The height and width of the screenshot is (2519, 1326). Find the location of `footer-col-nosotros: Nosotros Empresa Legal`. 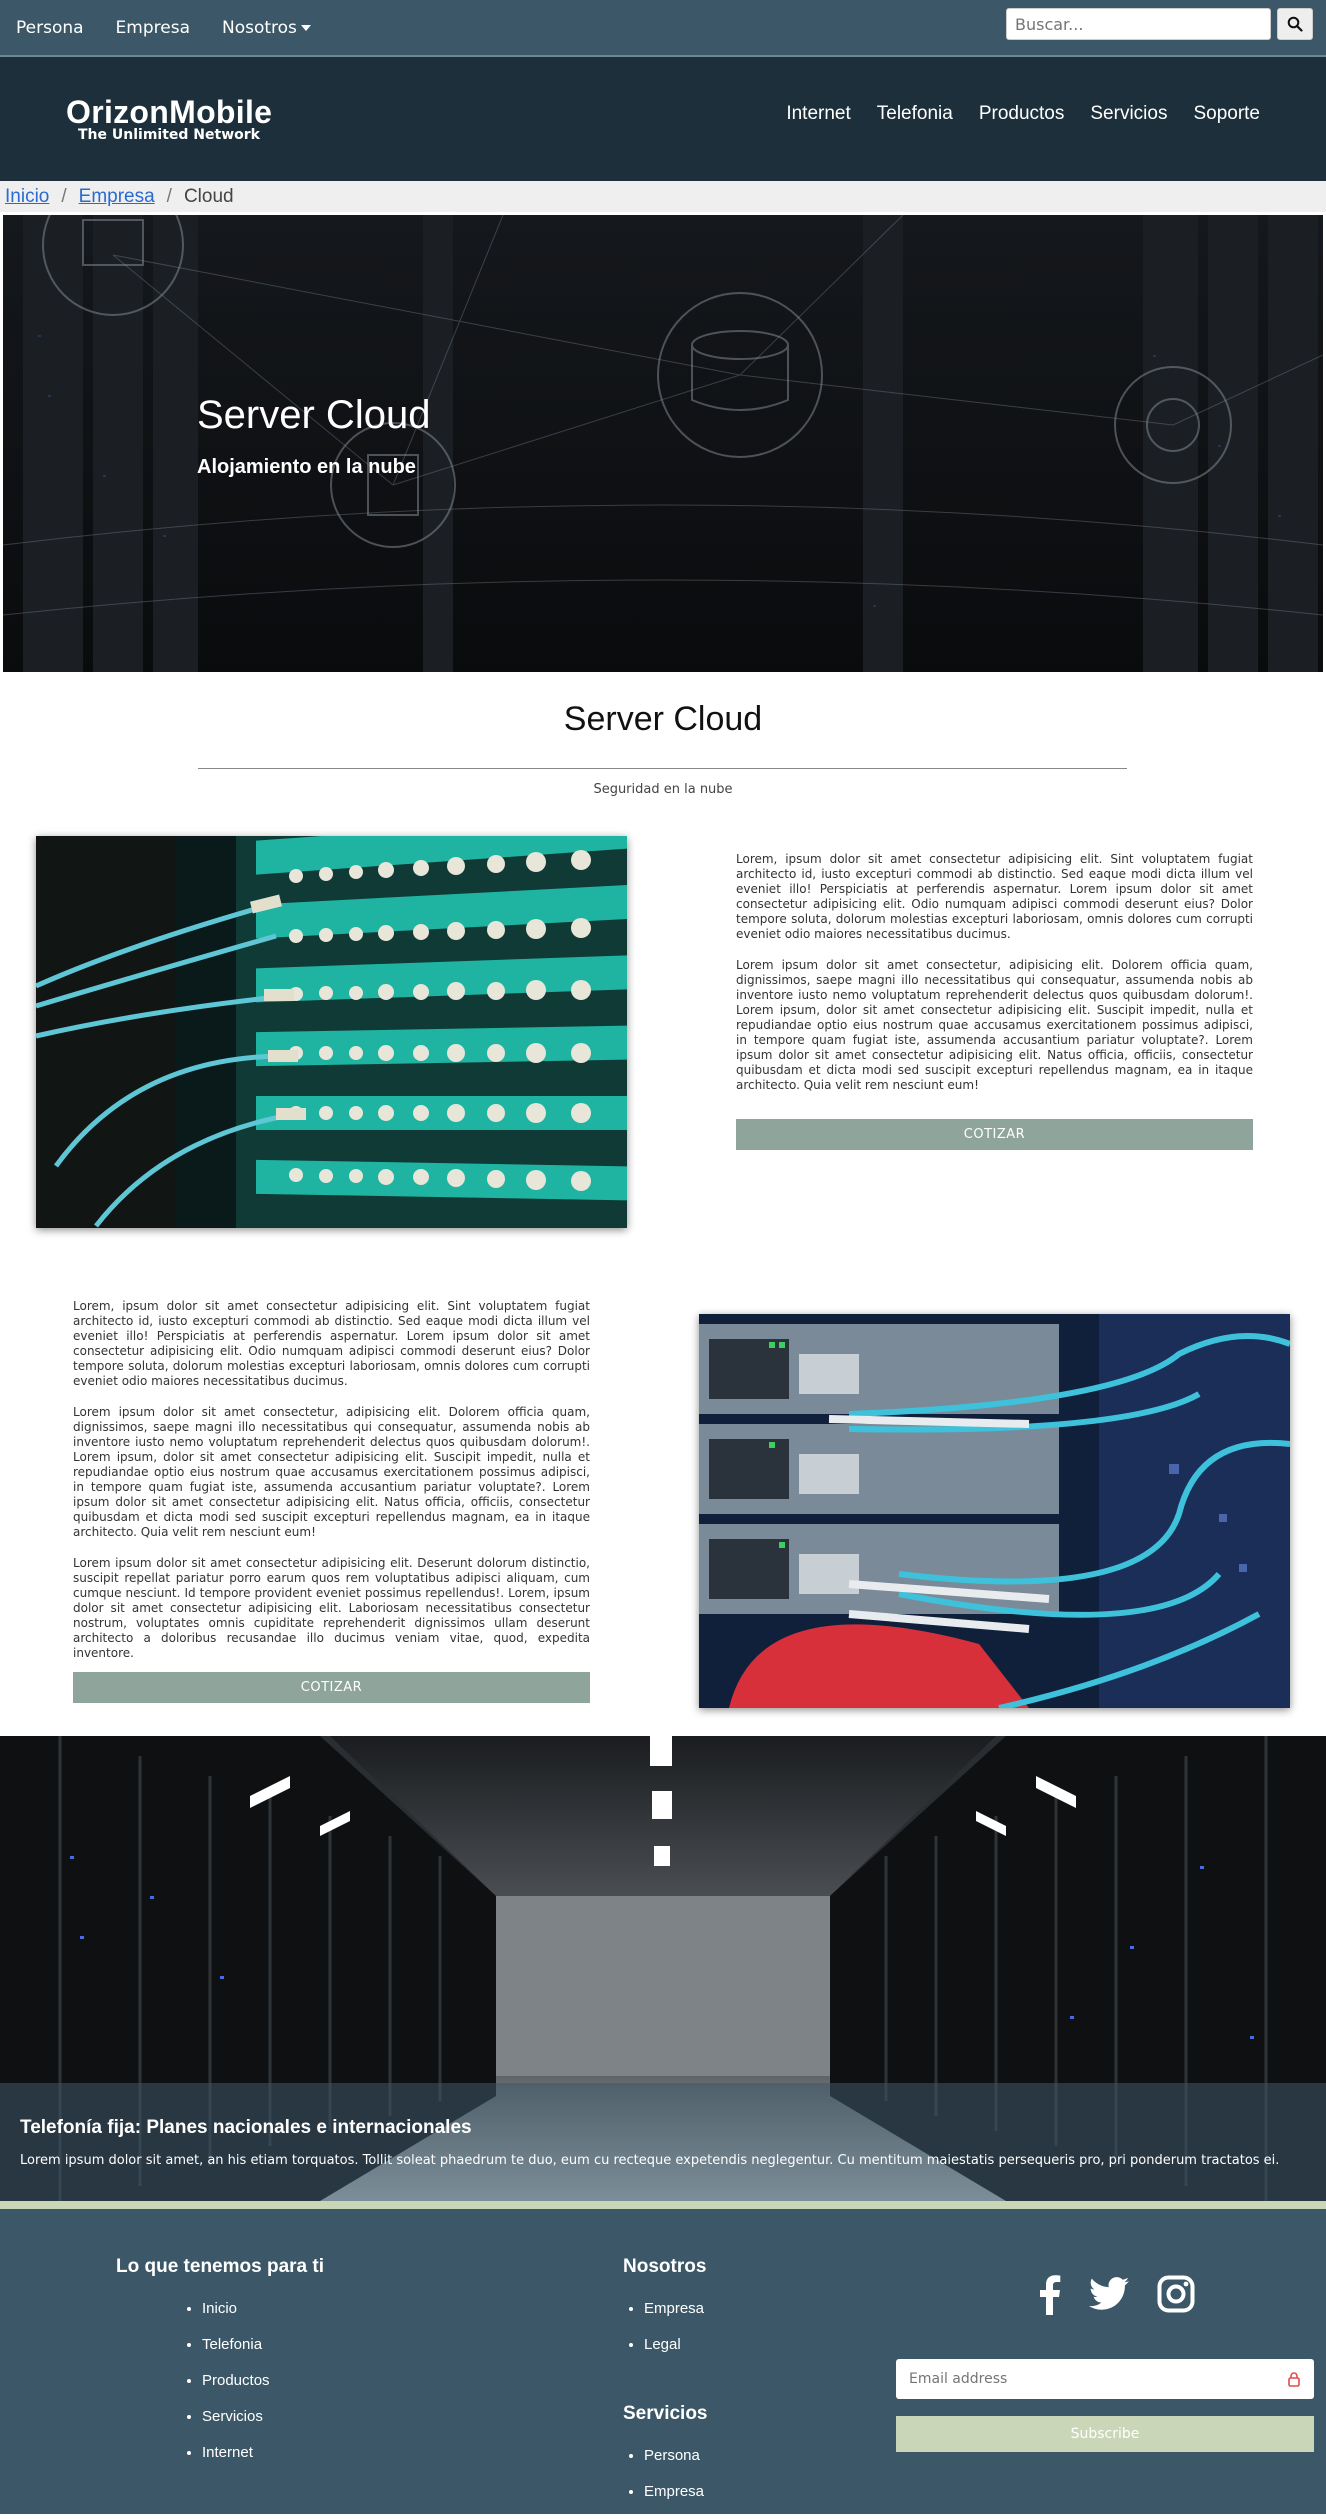

footer-col-nosotros: Nosotros Empresa Legal is located at coordinates (664, 2314).